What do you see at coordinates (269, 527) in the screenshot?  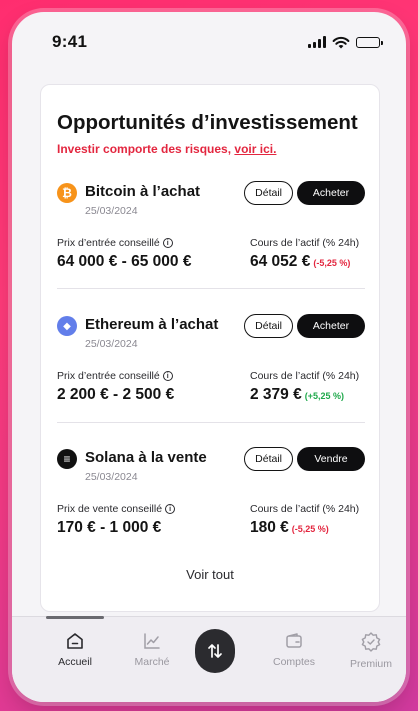 I see `asset-price: 180 €` at bounding box center [269, 527].